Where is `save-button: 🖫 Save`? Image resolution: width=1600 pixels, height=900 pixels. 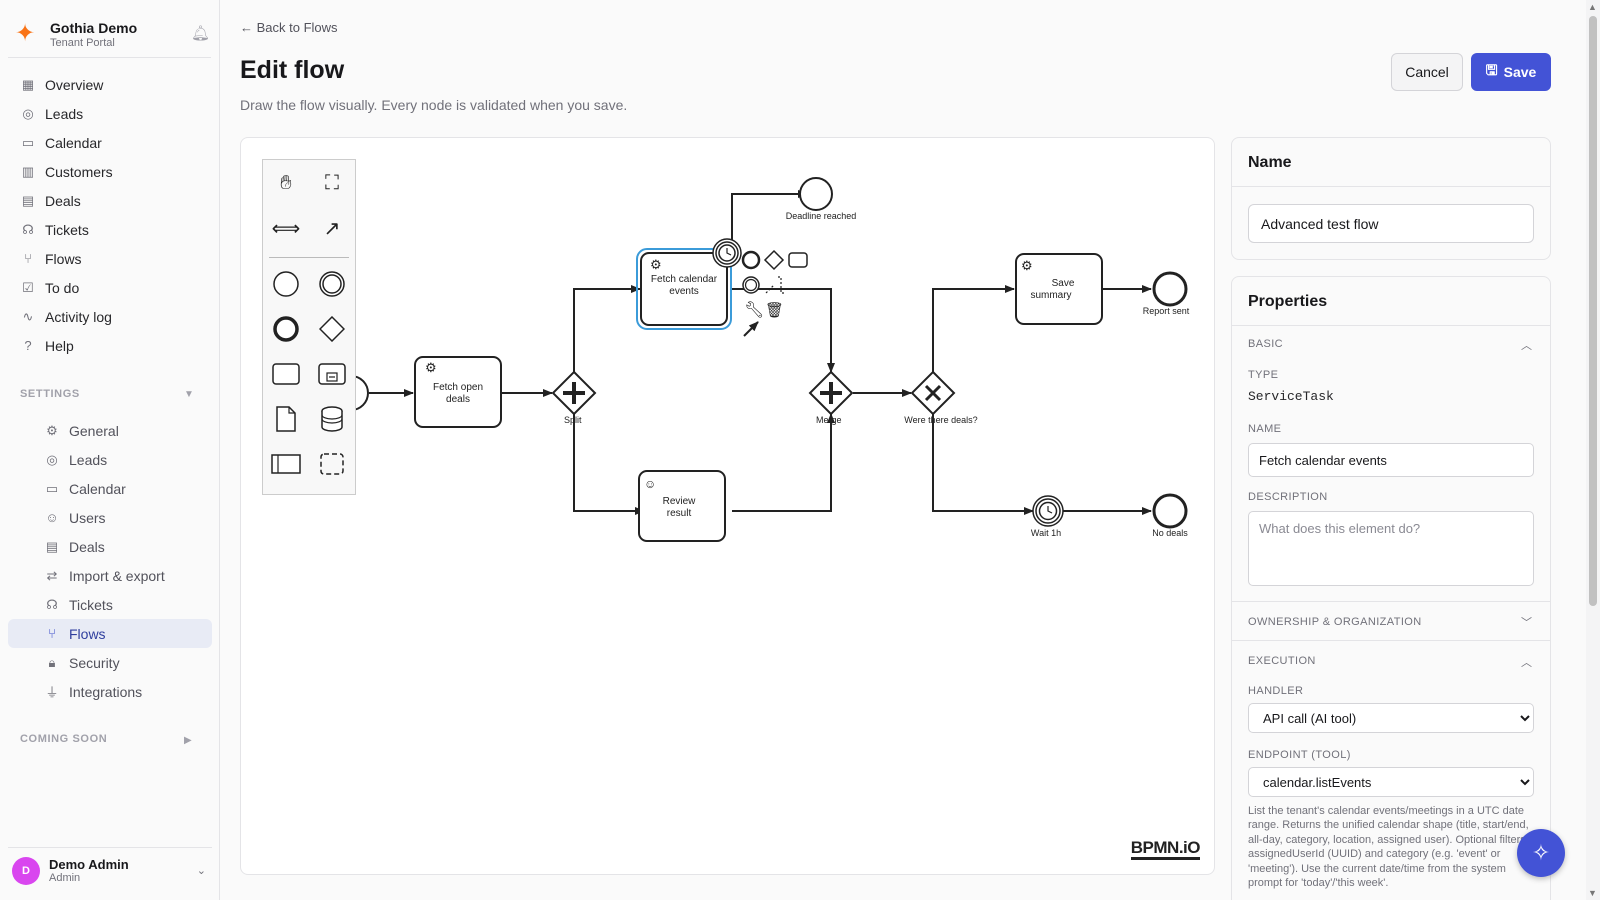
save-button: 🖫 Save is located at coordinates (1511, 72).